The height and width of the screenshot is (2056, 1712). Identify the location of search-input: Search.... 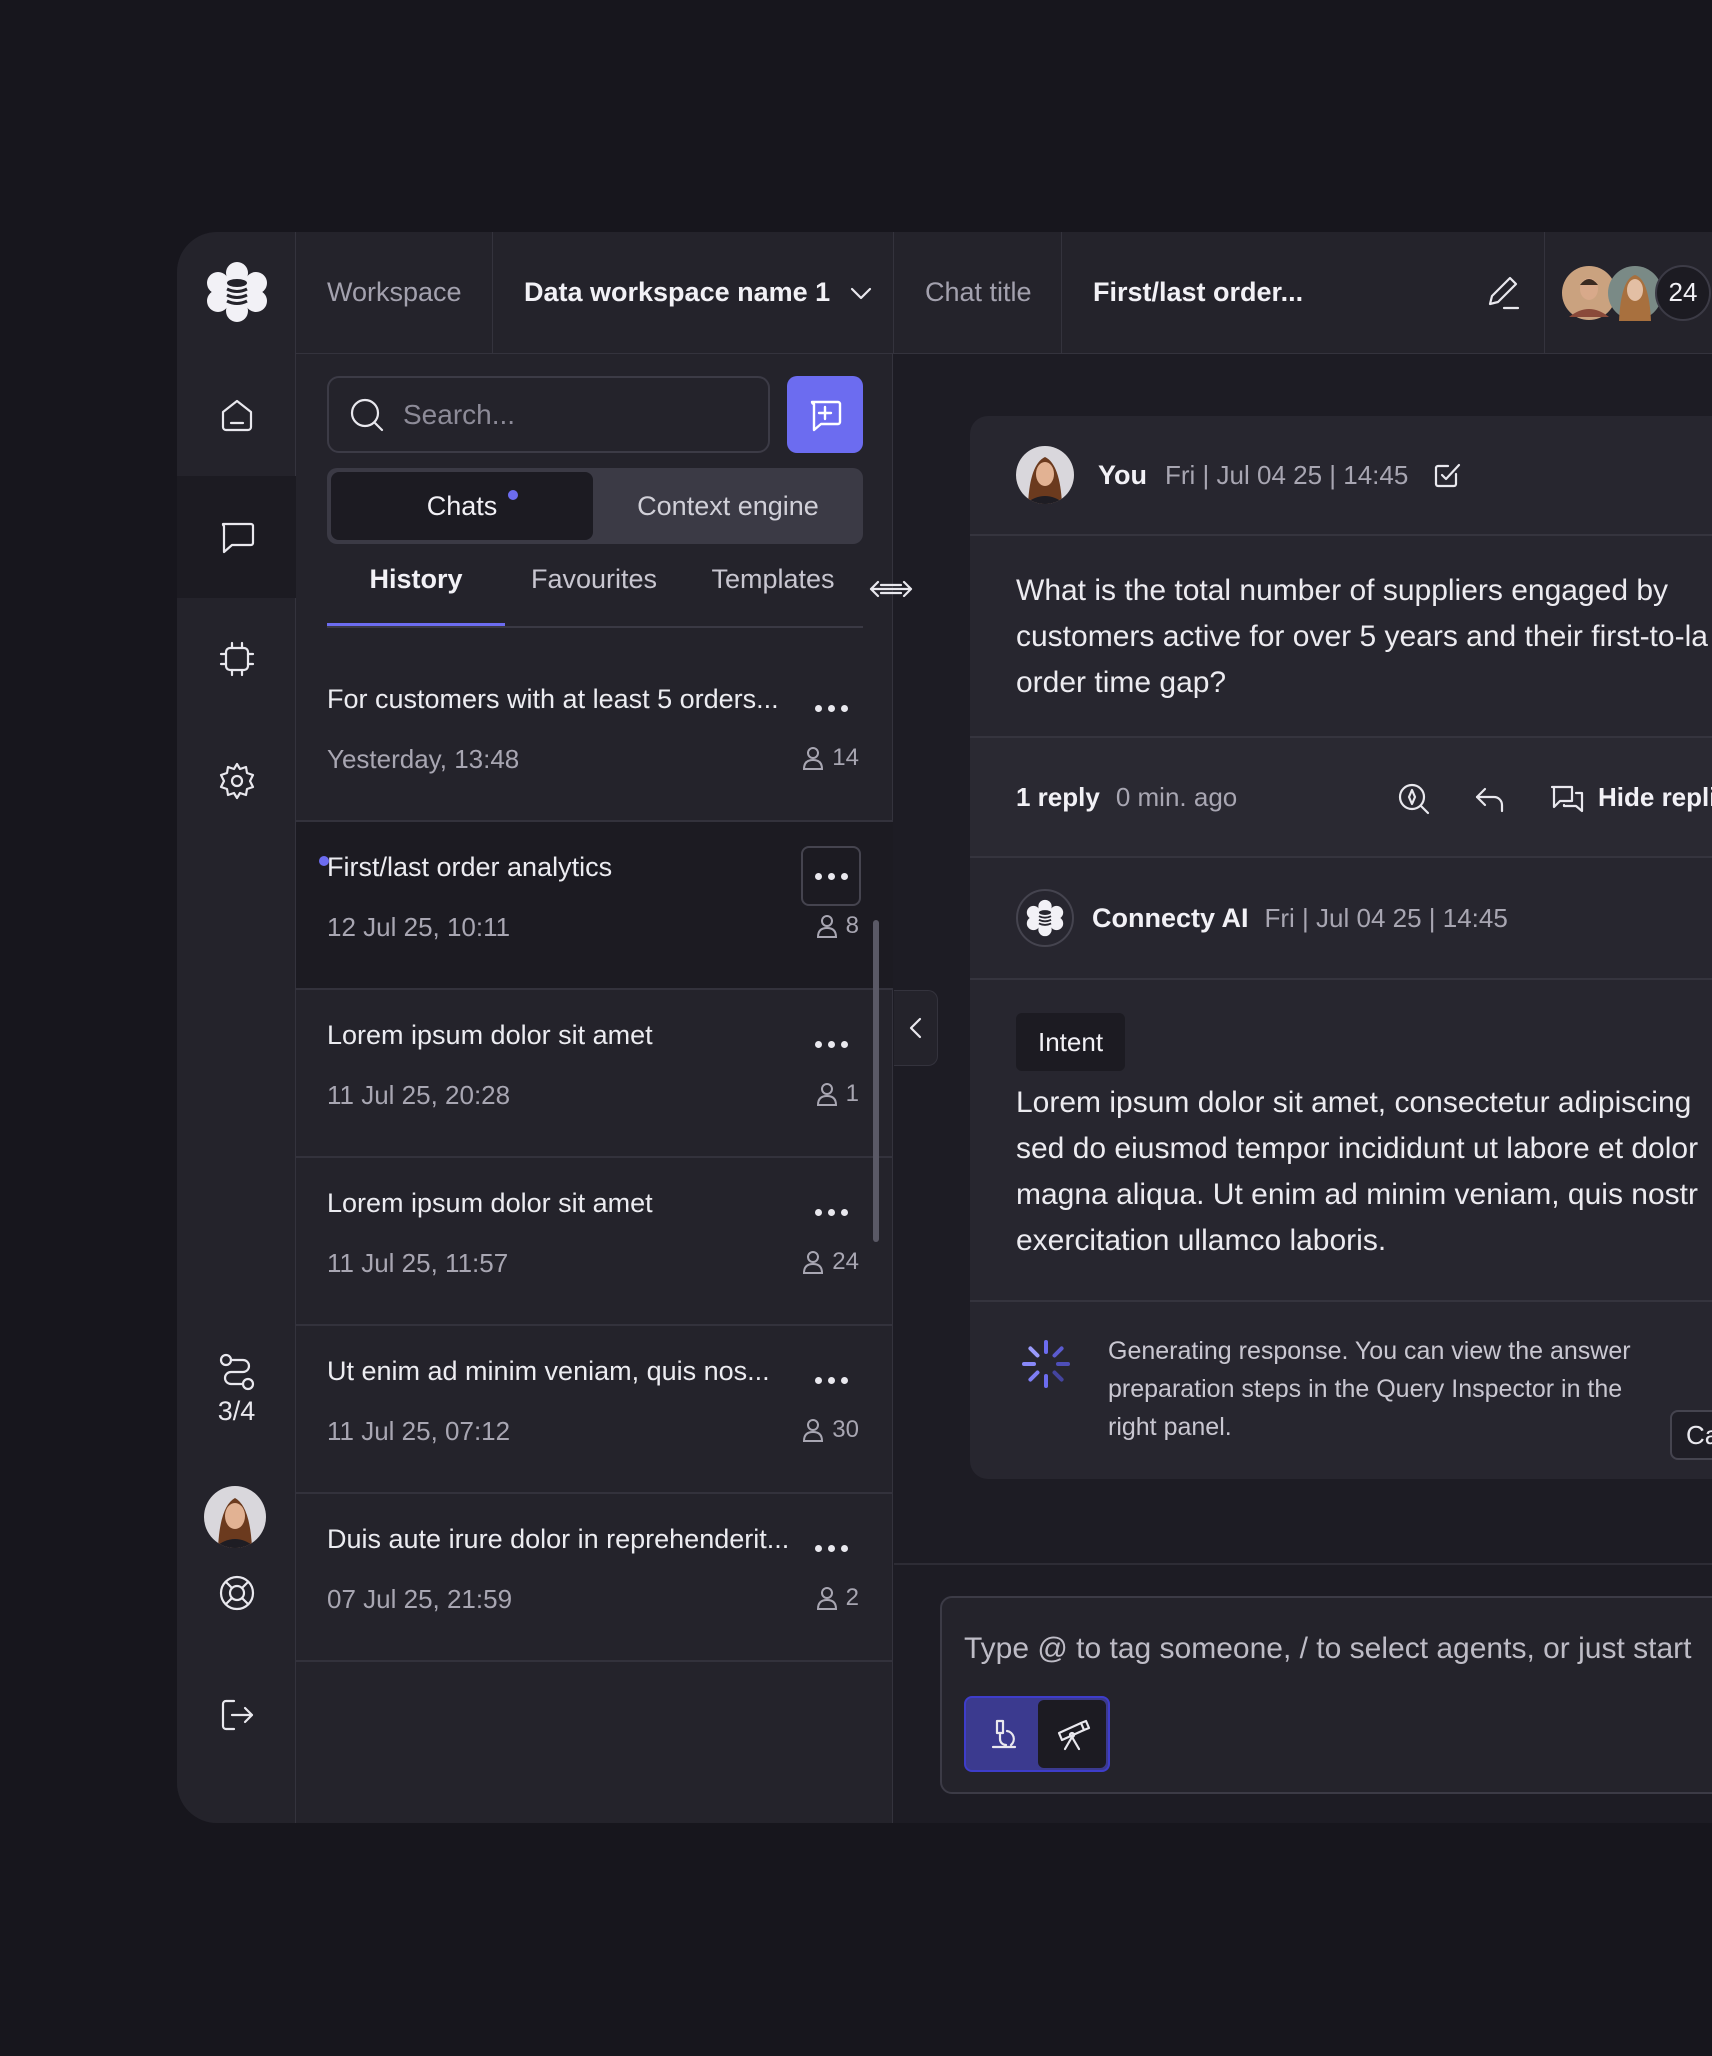
(548, 414).